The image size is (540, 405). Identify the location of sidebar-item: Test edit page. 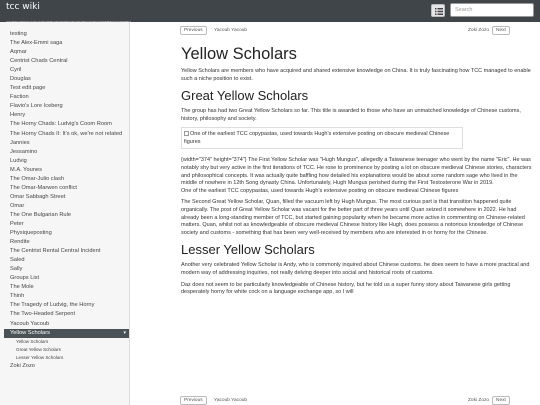
(64, 88).